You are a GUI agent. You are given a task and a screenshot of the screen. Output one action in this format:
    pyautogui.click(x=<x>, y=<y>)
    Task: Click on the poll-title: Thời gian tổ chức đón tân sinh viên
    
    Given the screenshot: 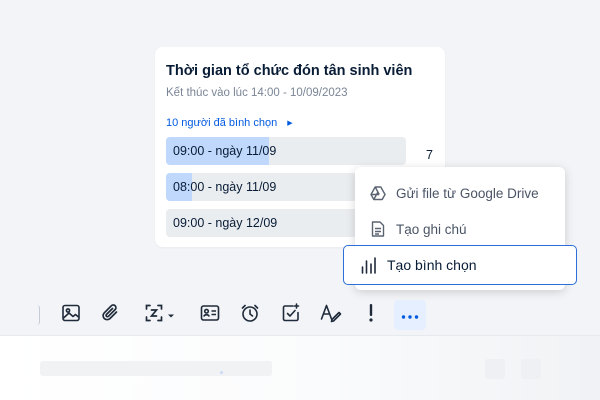 What is the action you would take?
    pyautogui.click(x=289, y=71)
    